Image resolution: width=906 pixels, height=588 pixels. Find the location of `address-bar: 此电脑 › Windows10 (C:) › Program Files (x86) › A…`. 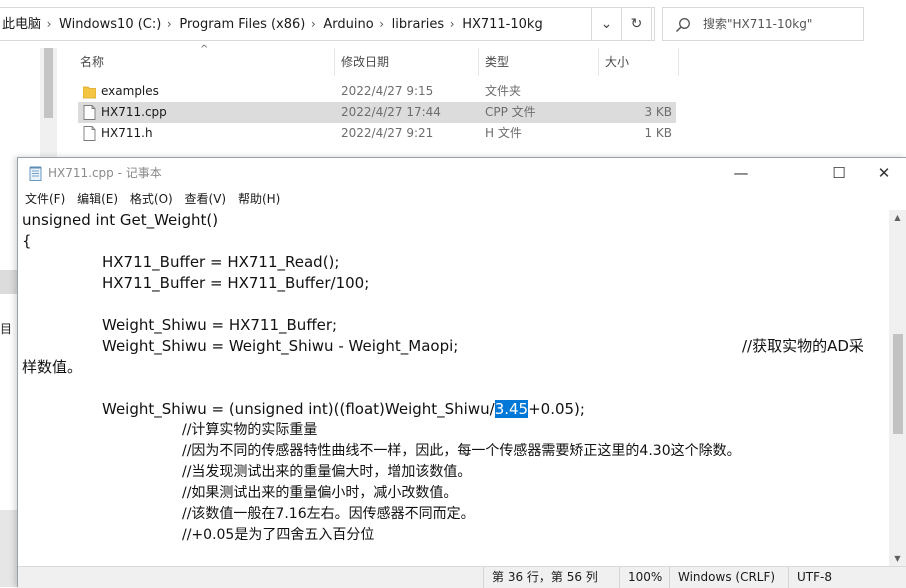

address-bar: 此电脑 › Windows10 (C:) › Program Files (x86) › A… is located at coordinates (327, 24).